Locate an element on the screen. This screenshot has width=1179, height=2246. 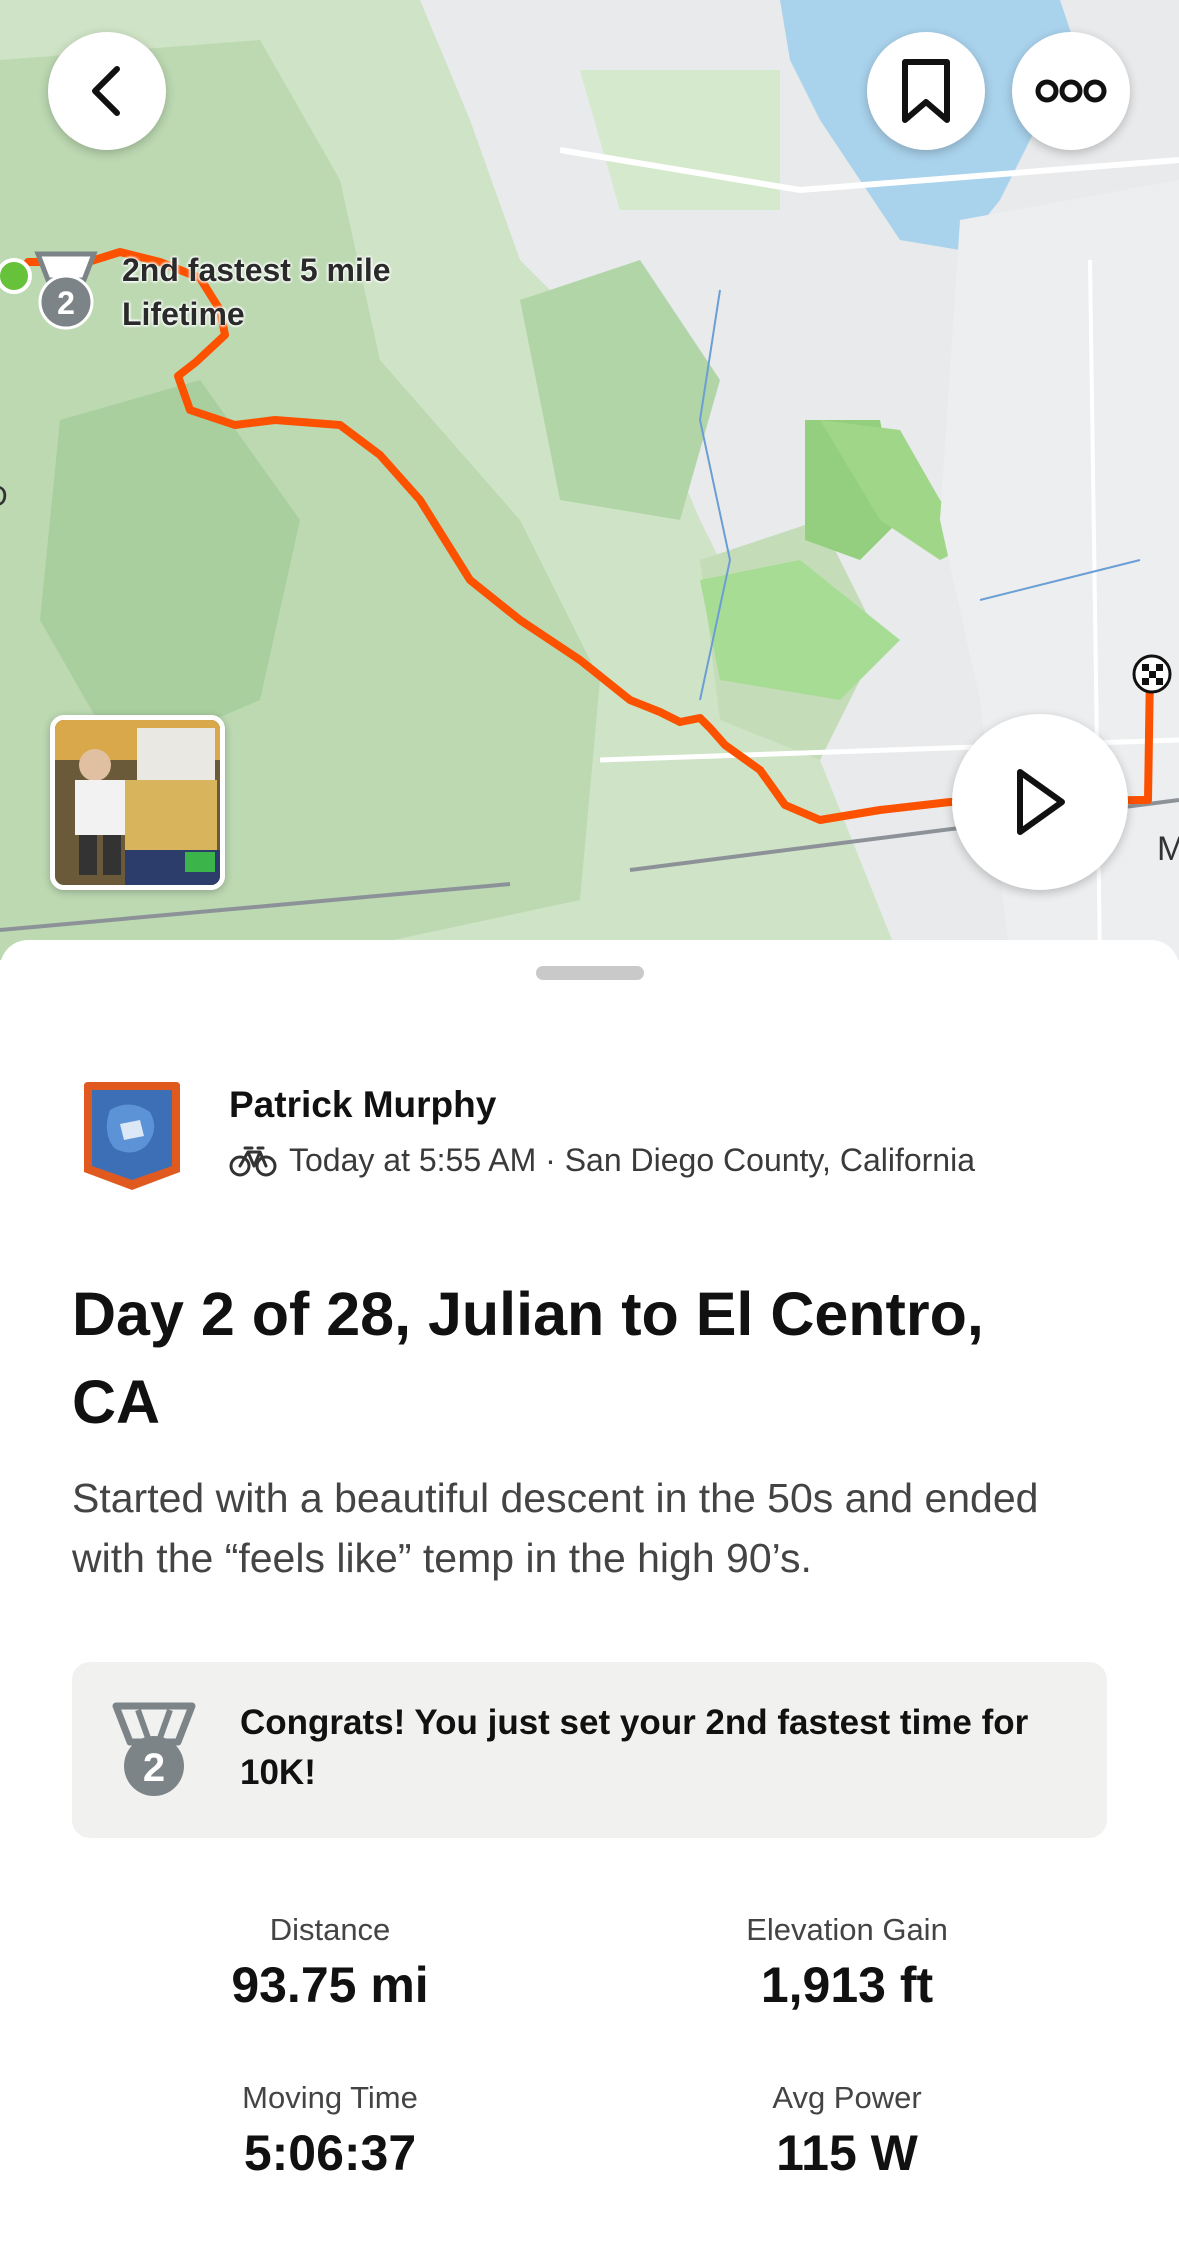
stat-elevation-gain: Elevation Gain 1,913 ft is located at coordinates (847, 1963).